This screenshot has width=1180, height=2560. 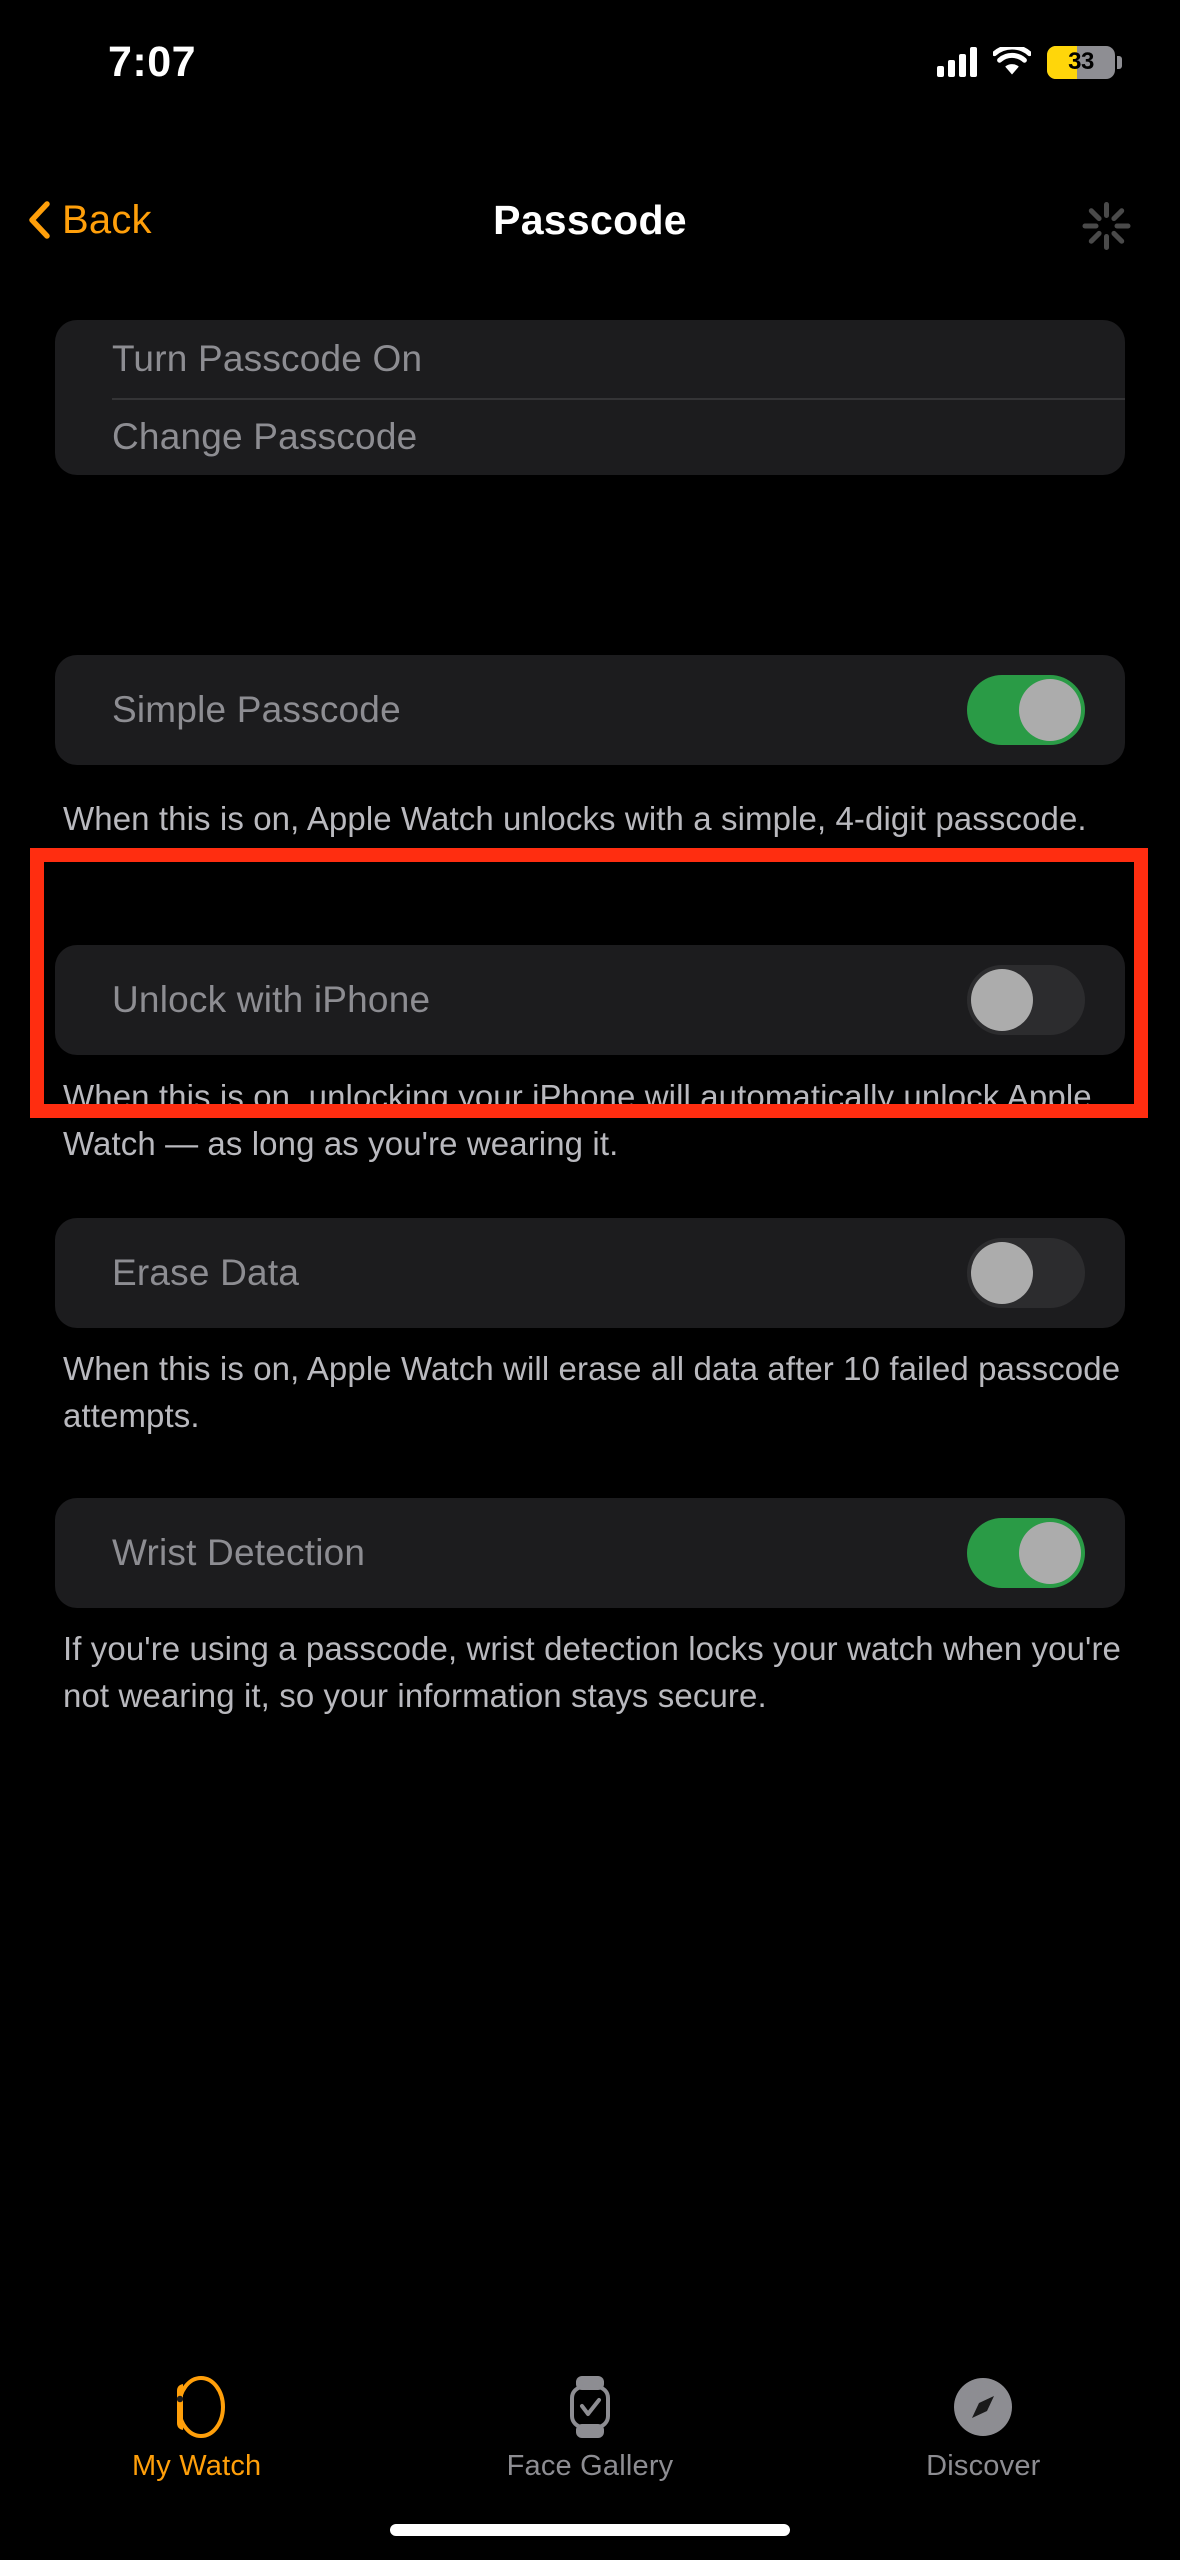 I want to click on section-unlock-with-iphone: Unlock with iPhone, so click(x=590, y=1000).